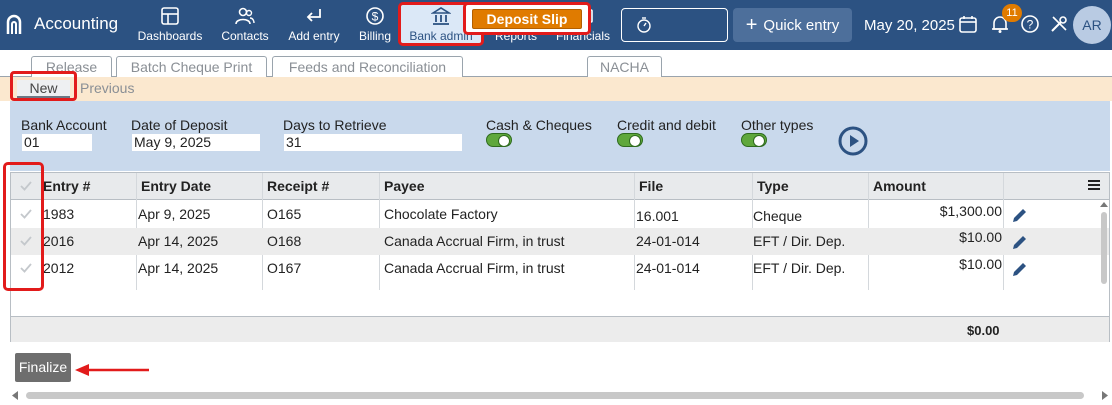  Describe the element at coordinates (1012, 13) in the screenshot. I see `notification-badge: 11` at that location.